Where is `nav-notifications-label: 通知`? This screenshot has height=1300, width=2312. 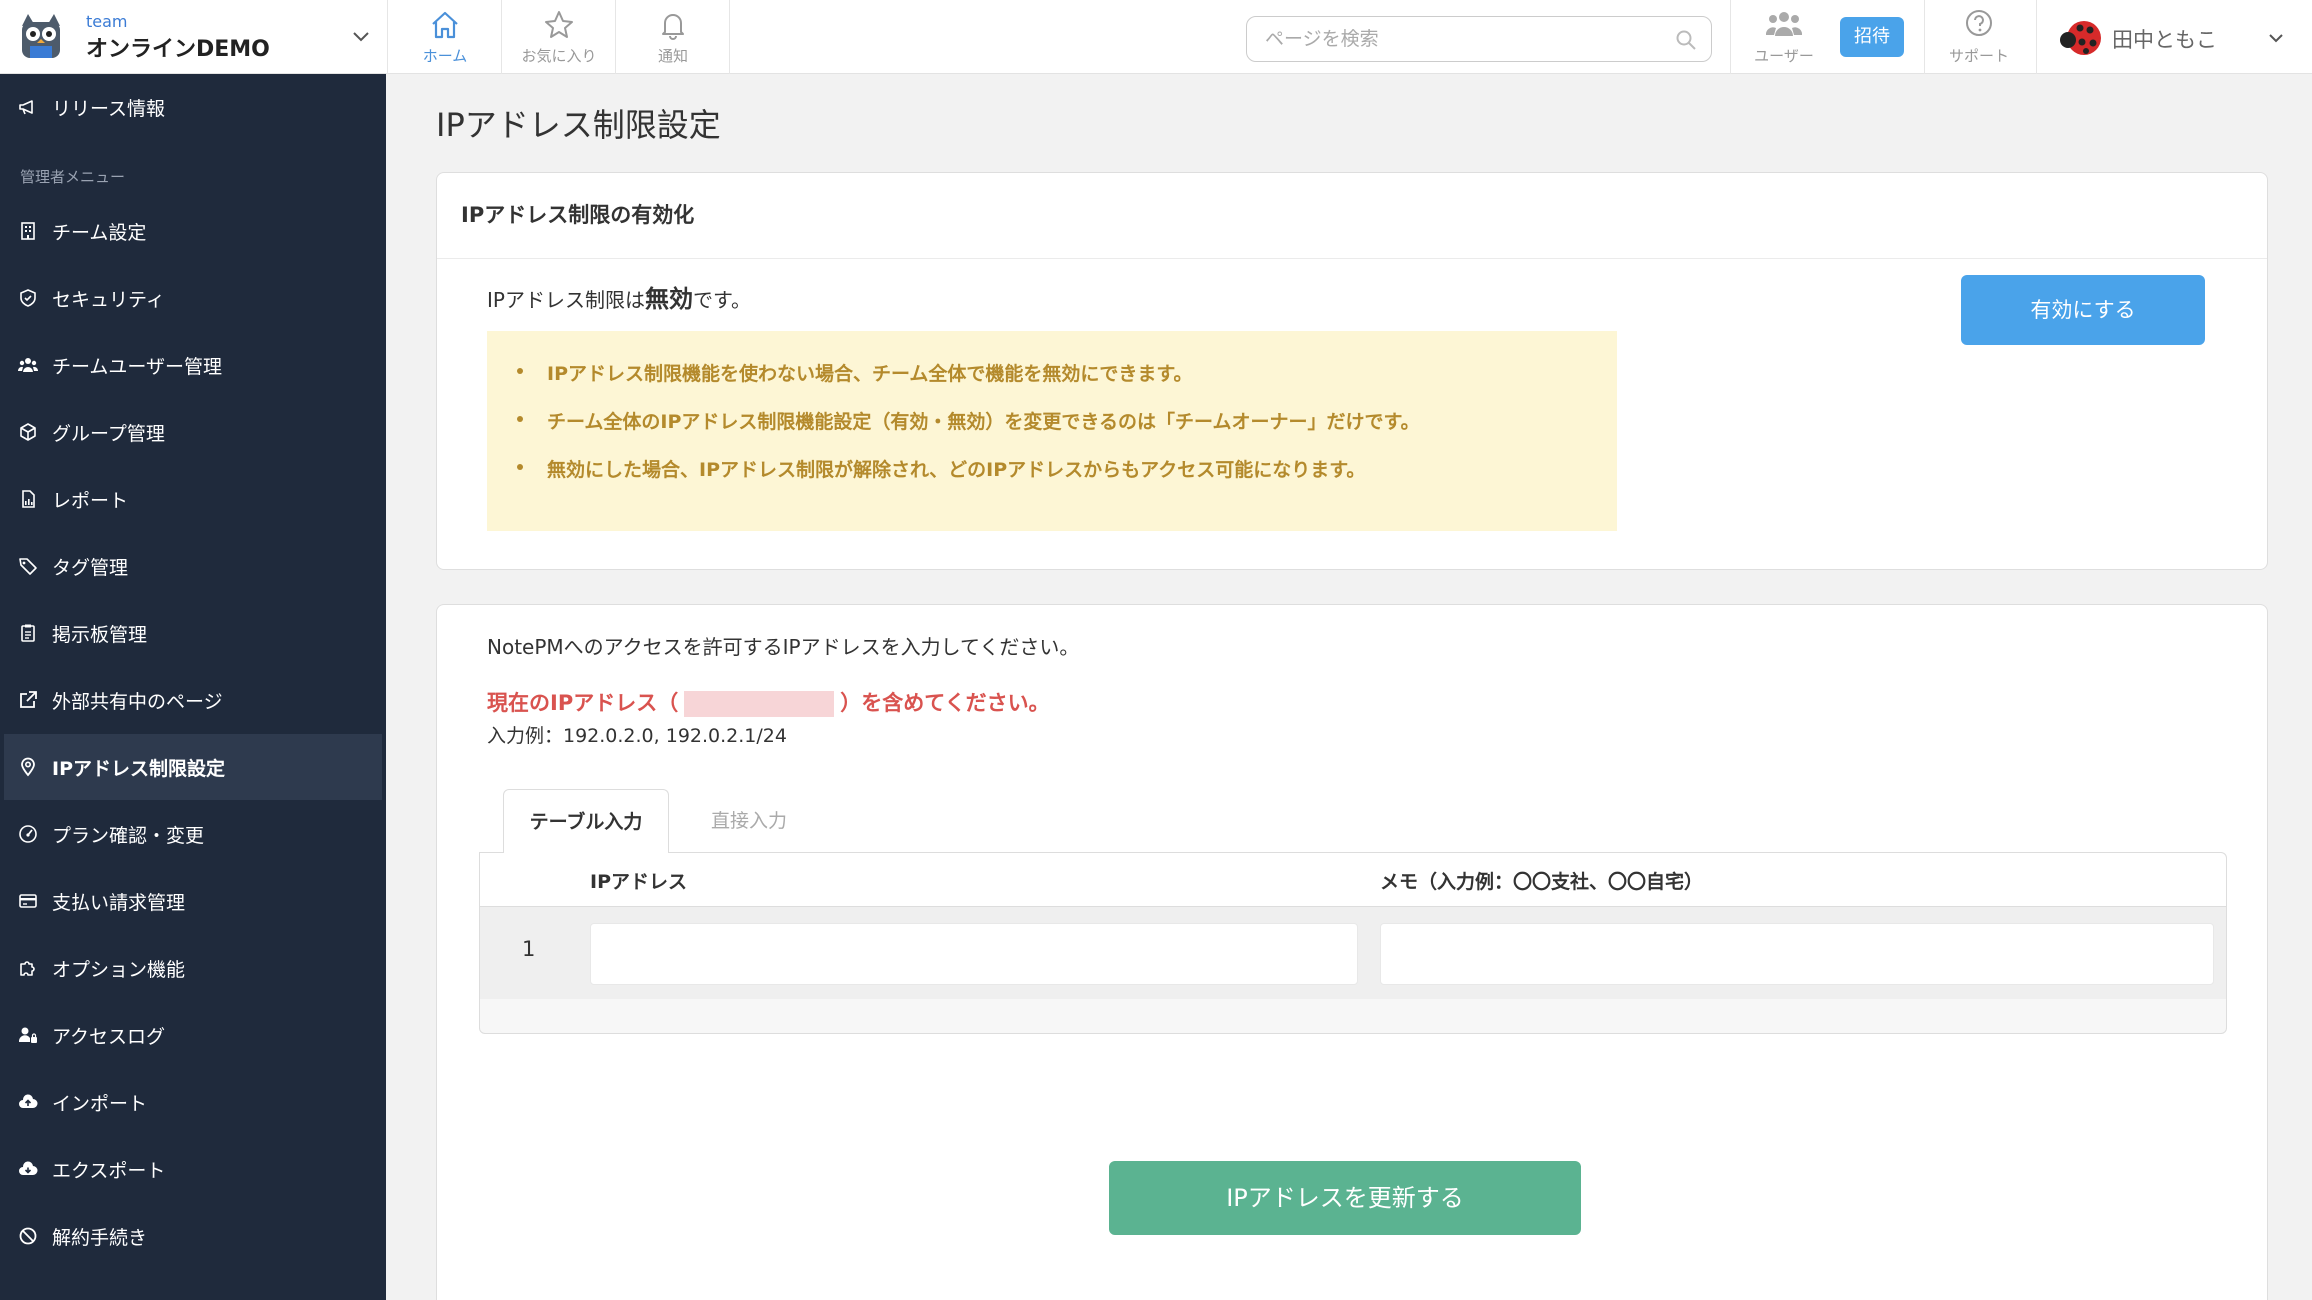
nav-notifications-label: 通知 is located at coordinates (672, 56).